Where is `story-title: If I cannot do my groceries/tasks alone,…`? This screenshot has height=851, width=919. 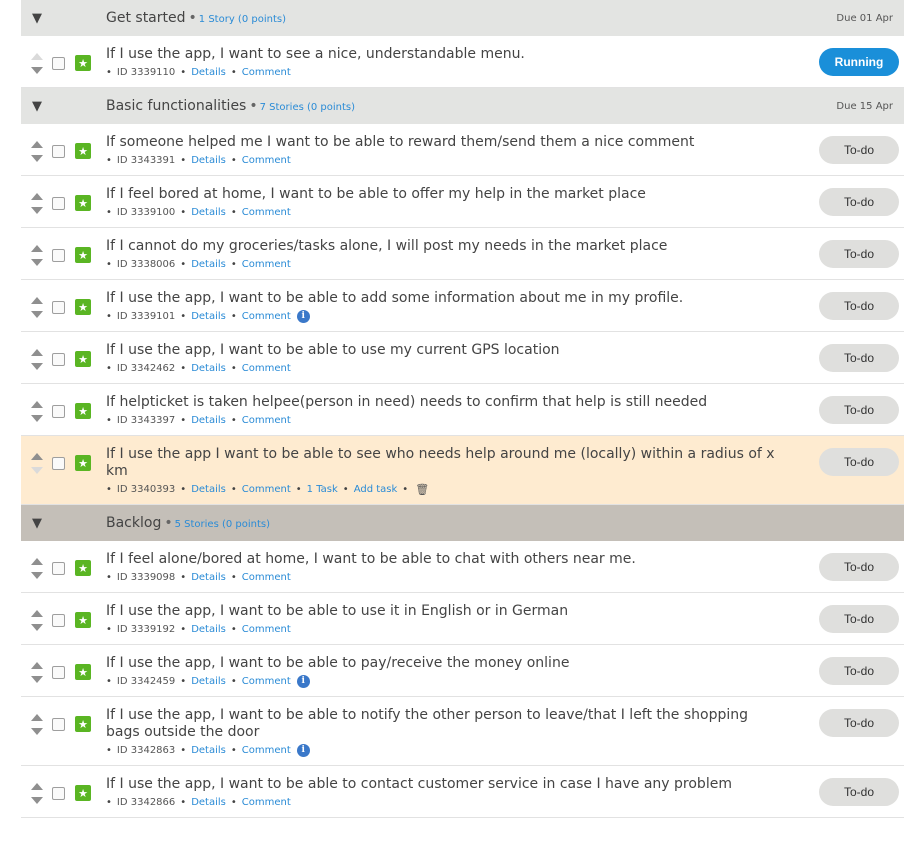 story-title: If I cannot do my groceries/tasks alone,… is located at coordinates (445, 246).